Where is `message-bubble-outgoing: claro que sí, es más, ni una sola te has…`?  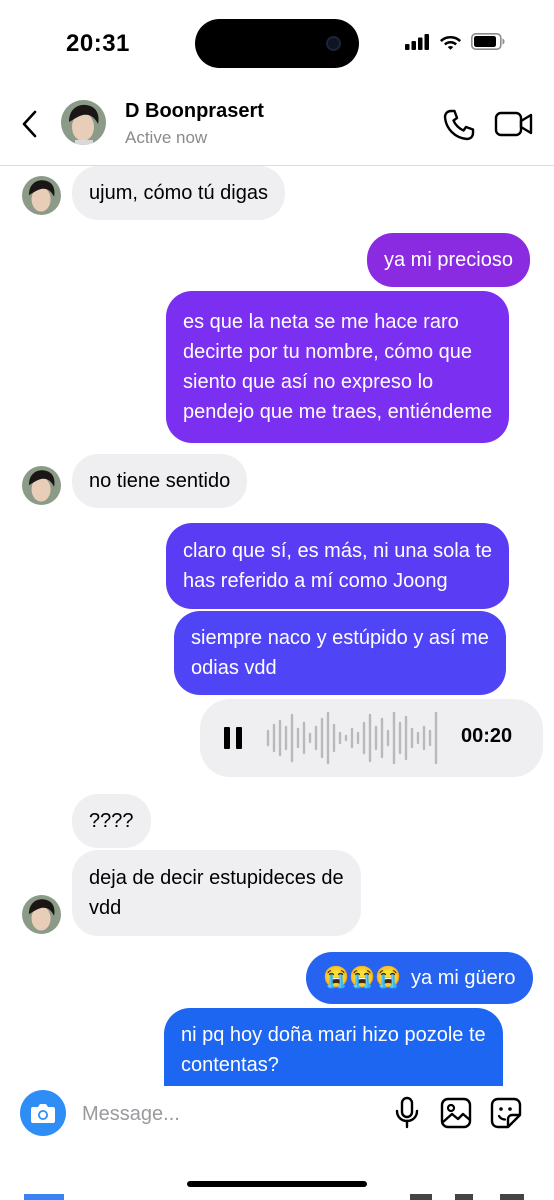 message-bubble-outgoing: claro que sí, es más, ni una sola te has… is located at coordinates (338, 566).